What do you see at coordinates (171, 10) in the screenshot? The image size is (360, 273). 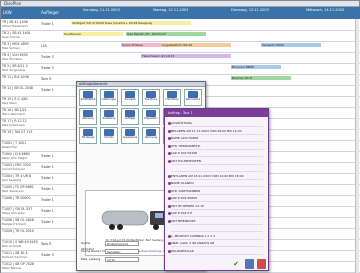 I see `date-header-2: Montag, 12.11.2003` at bounding box center [171, 10].